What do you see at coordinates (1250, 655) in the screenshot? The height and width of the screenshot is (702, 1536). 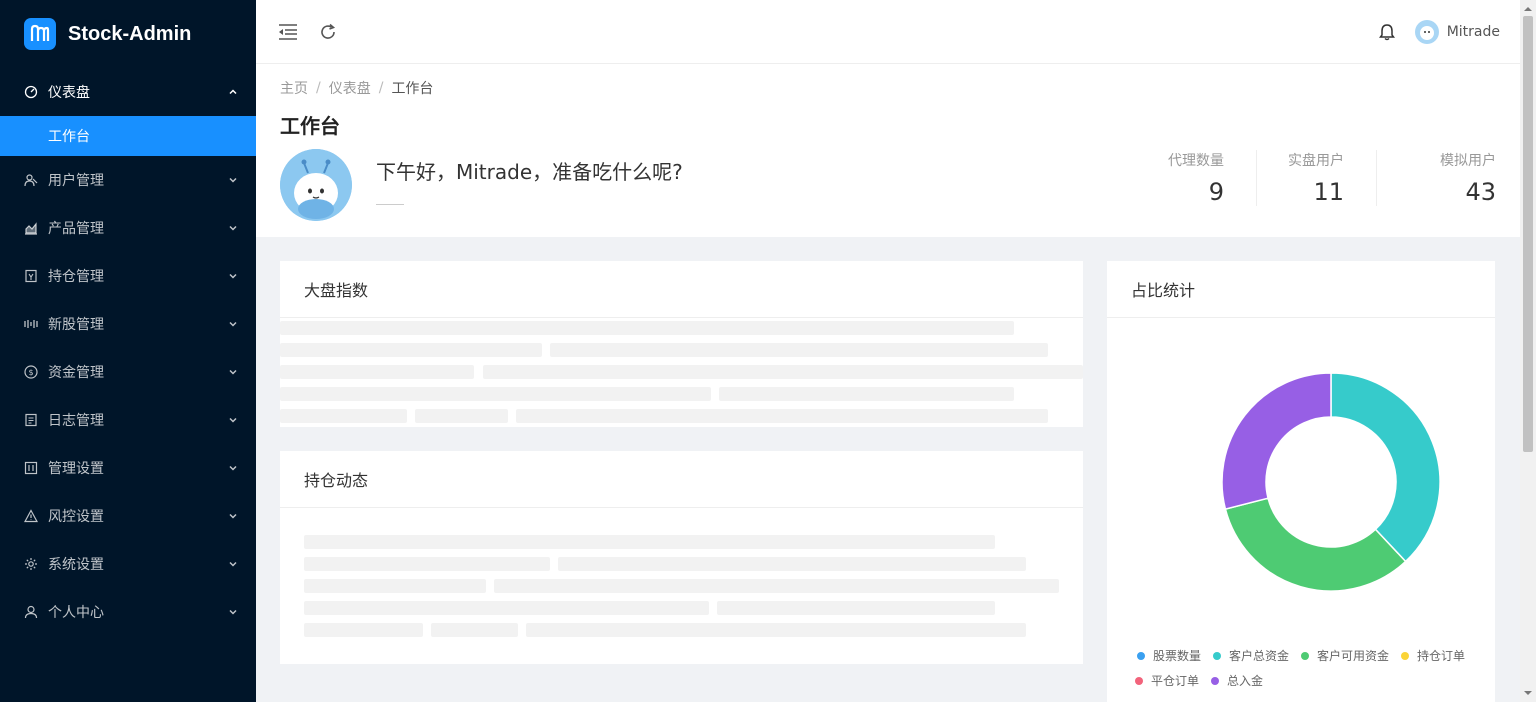 I see `legend-item: 客户总资金` at bounding box center [1250, 655].